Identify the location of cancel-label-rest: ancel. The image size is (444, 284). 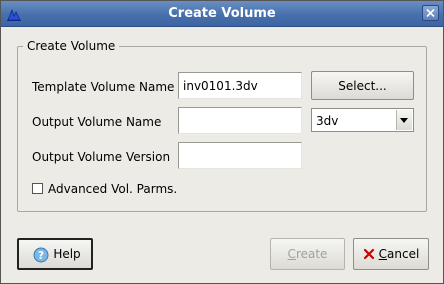
(403, 254).